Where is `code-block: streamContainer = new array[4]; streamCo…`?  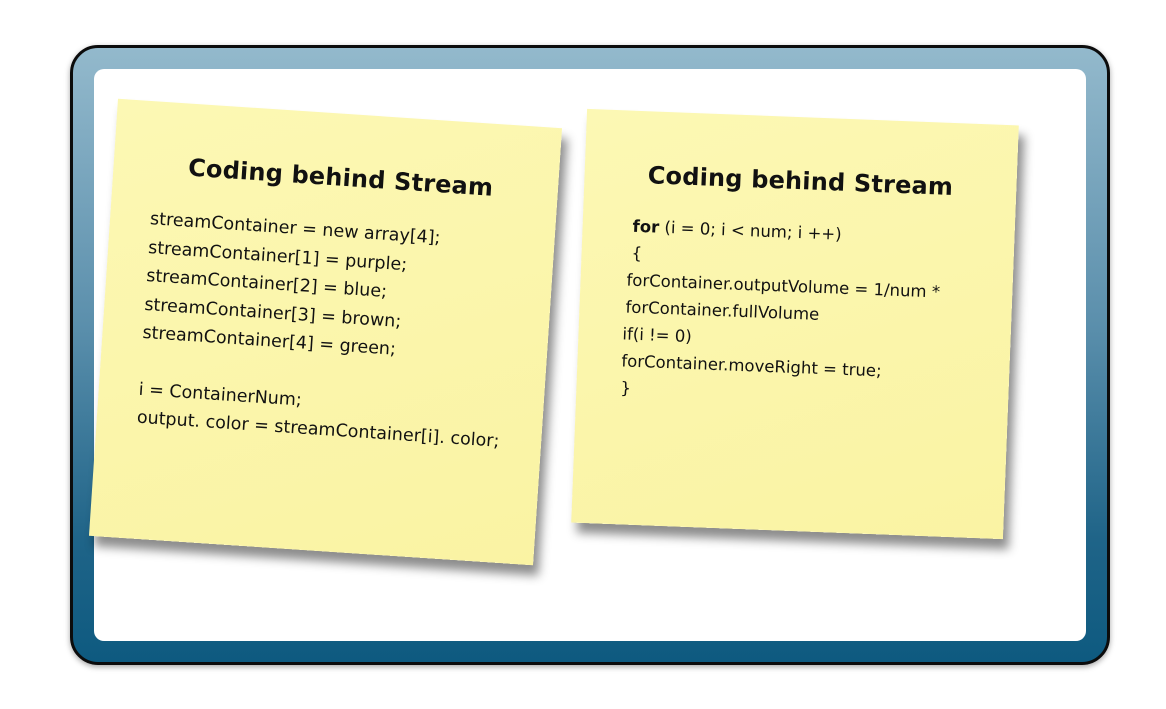 code-block: streamContainer = new array[4]; streamCo… is located at coordinates (345, 332).